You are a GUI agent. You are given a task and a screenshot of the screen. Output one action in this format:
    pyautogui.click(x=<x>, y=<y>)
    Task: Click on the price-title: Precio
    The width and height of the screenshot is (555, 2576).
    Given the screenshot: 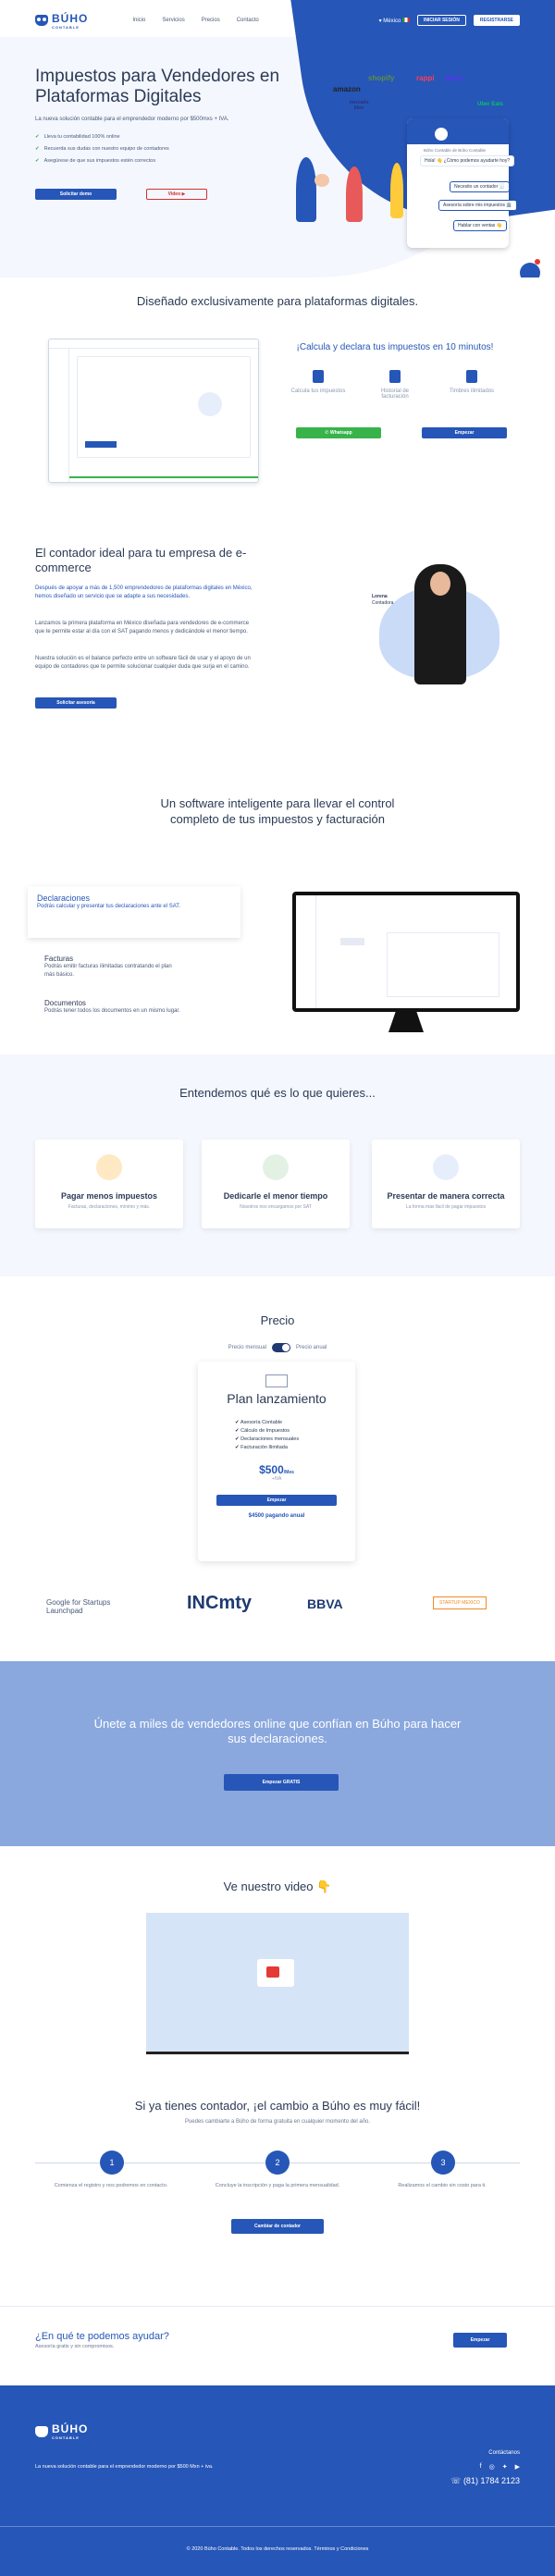 What is the action you would take?
    pyautogui.click(x=277, y=1320)
    